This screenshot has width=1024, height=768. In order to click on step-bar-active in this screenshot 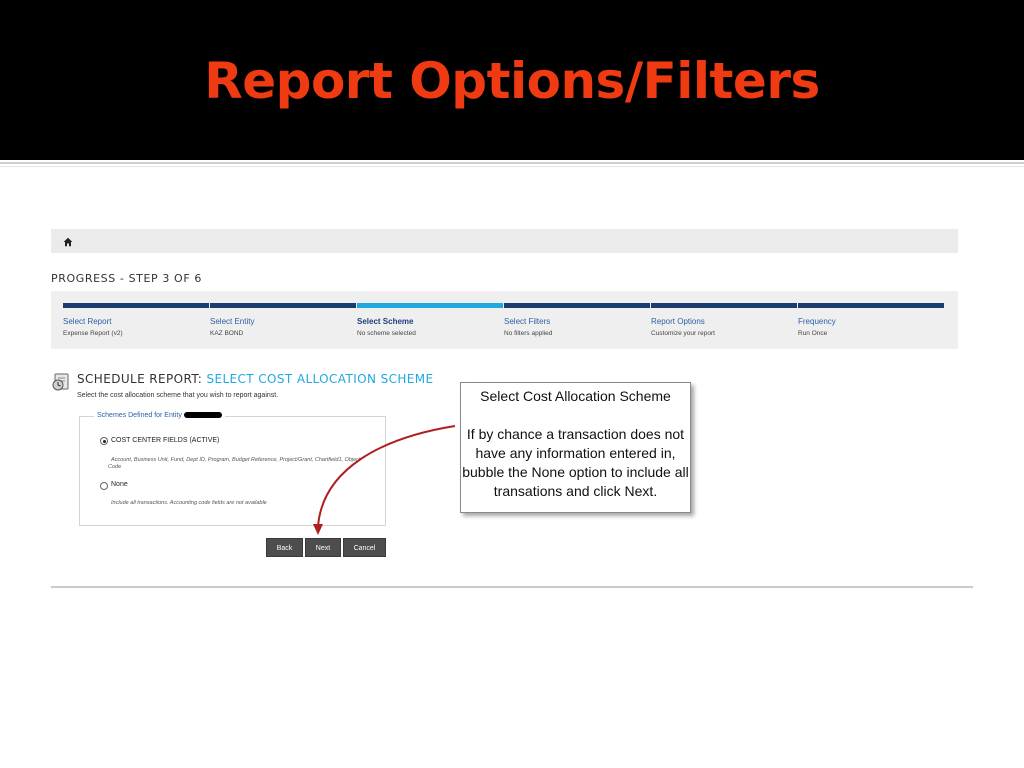, I will do `click(430, 305)`.